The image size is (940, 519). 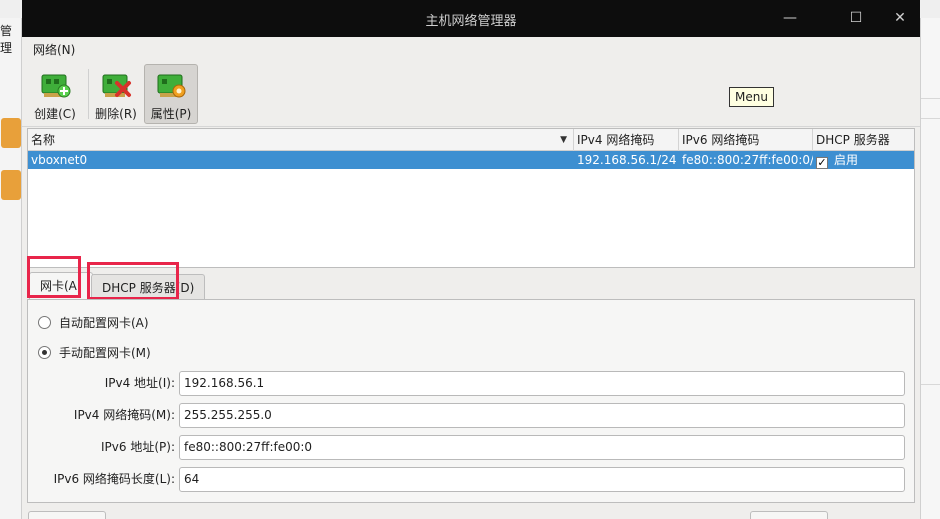 What do you see at coordinates (846, 160) in the screenshot?
I see `dhcp-enabled-label: 启用` at bounding box center [846, 160].